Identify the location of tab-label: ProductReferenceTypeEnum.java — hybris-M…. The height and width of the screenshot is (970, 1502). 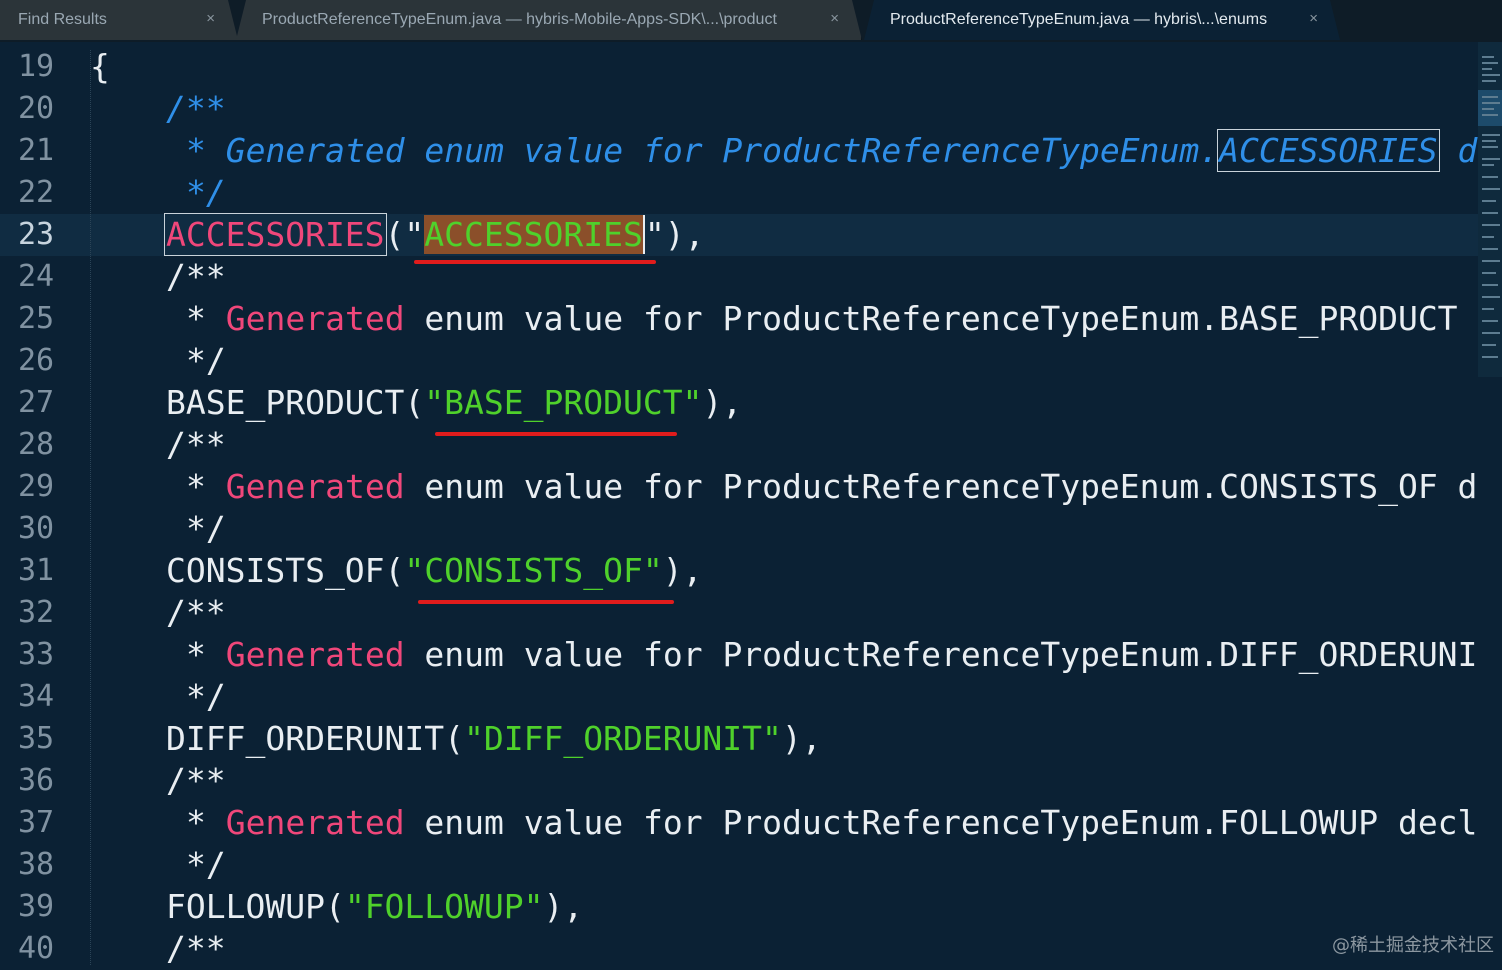
(519, 19).